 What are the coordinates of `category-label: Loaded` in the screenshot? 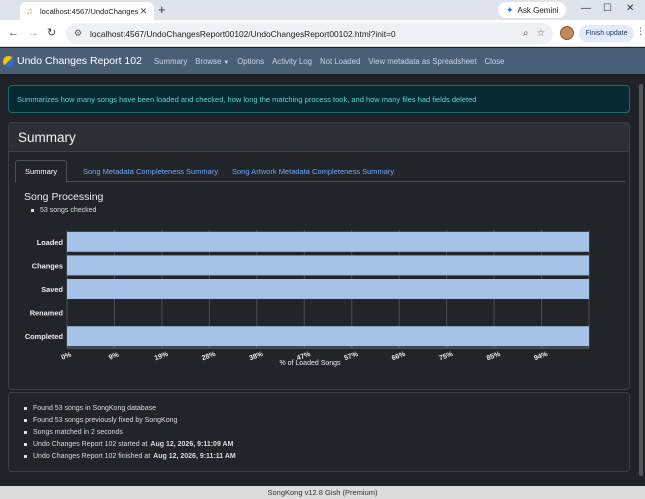 It's located at (50, 242).